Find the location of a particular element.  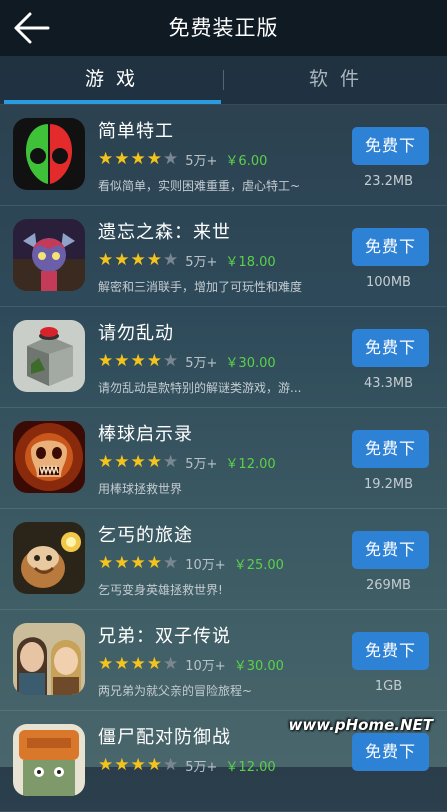

app-name: 请勿乱动 is located at coordinates (136, 333).